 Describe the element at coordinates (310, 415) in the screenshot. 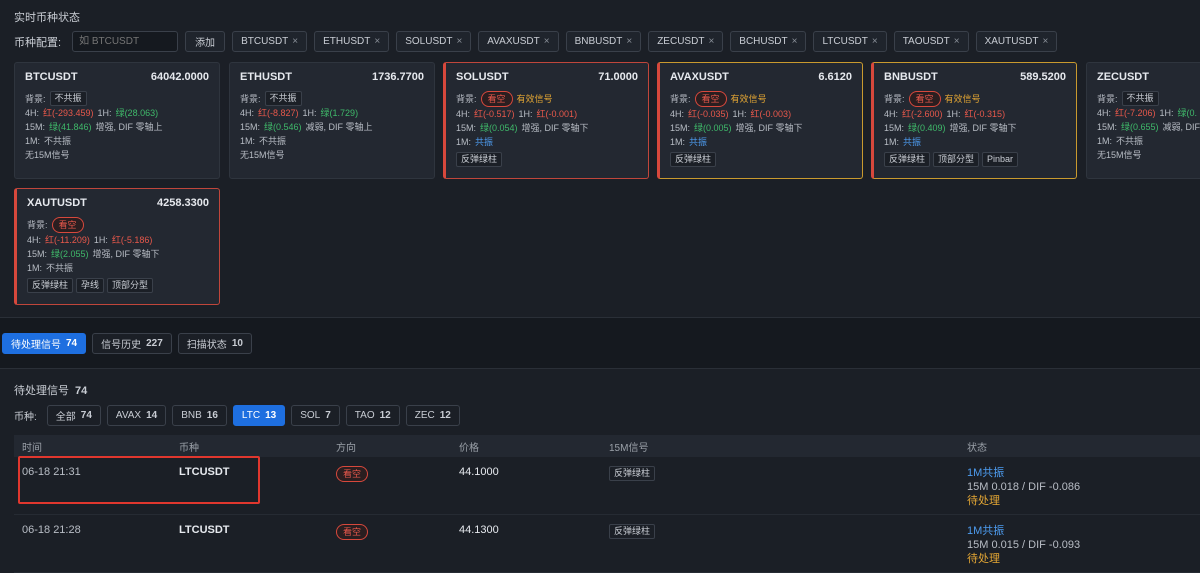

I see `filter-button-label: SOL` at that location.